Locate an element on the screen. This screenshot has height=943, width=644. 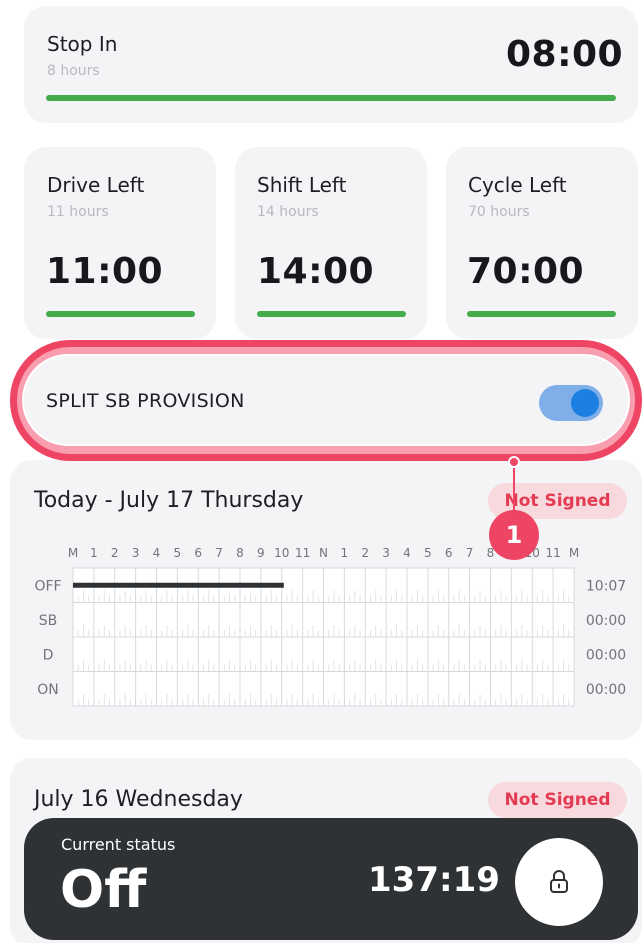
today-log-title: Today - July 17 Thursday is located at coordinates (169, 500).